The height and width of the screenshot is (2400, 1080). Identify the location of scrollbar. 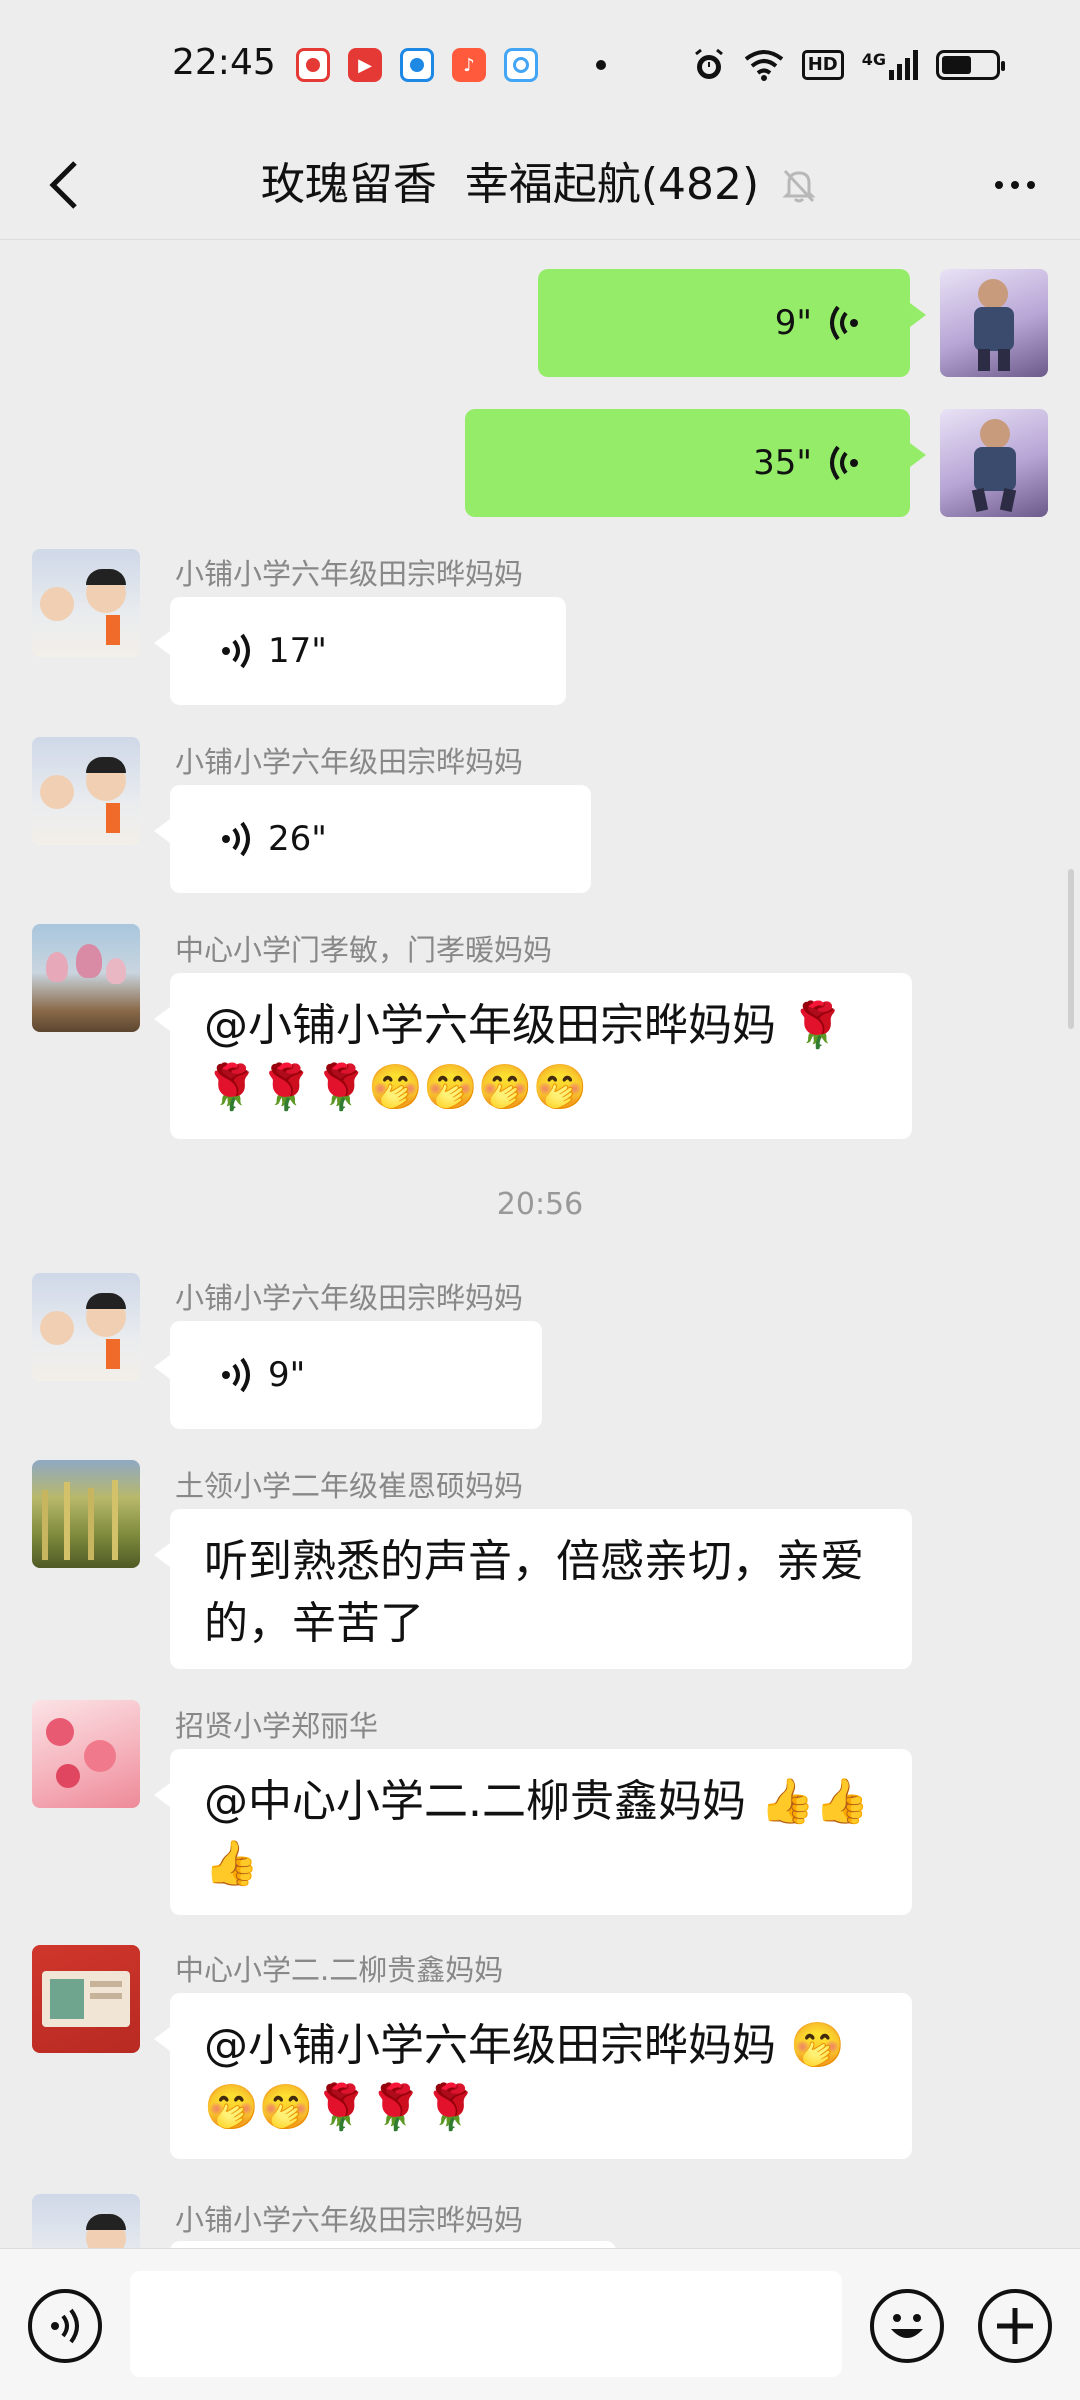
(1071, 949).